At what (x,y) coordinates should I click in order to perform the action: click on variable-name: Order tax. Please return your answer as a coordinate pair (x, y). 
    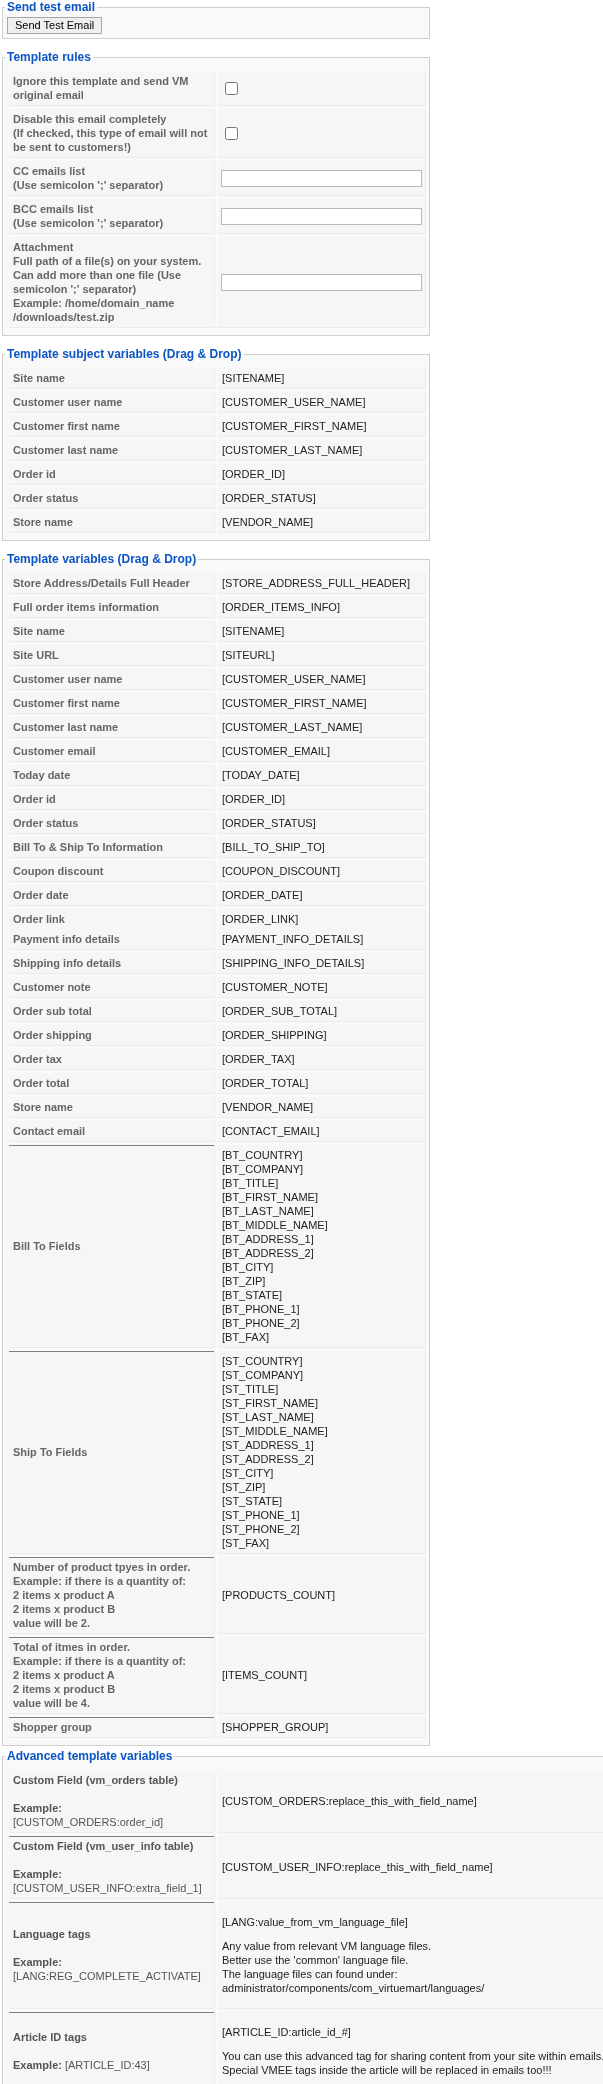
    Looking at the image, I should click on (112, 1059).